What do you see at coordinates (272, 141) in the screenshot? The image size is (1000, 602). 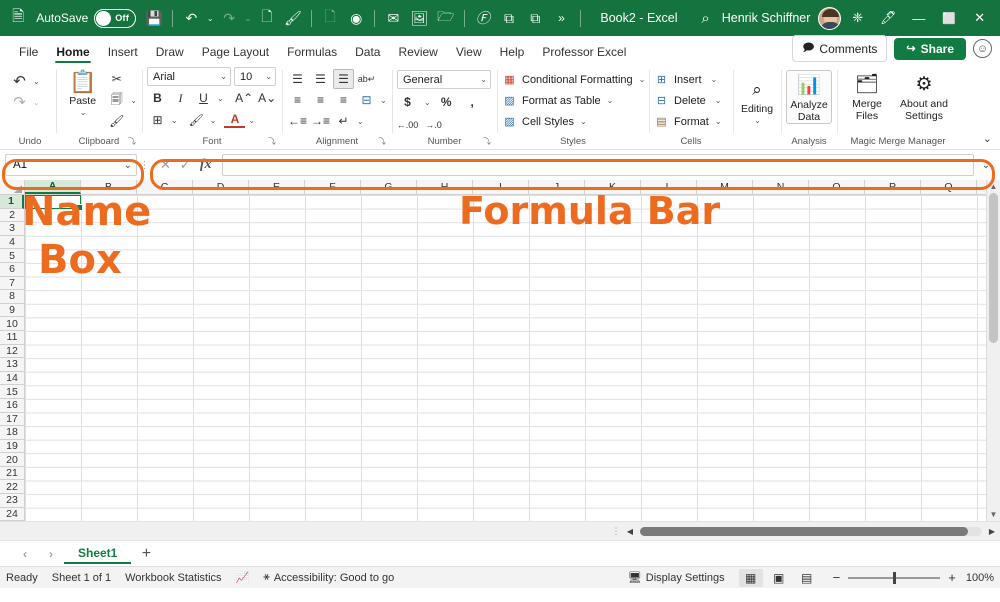 I see `font-dialog-launcher-icon: ⤵` at bounding box center [272, 141].